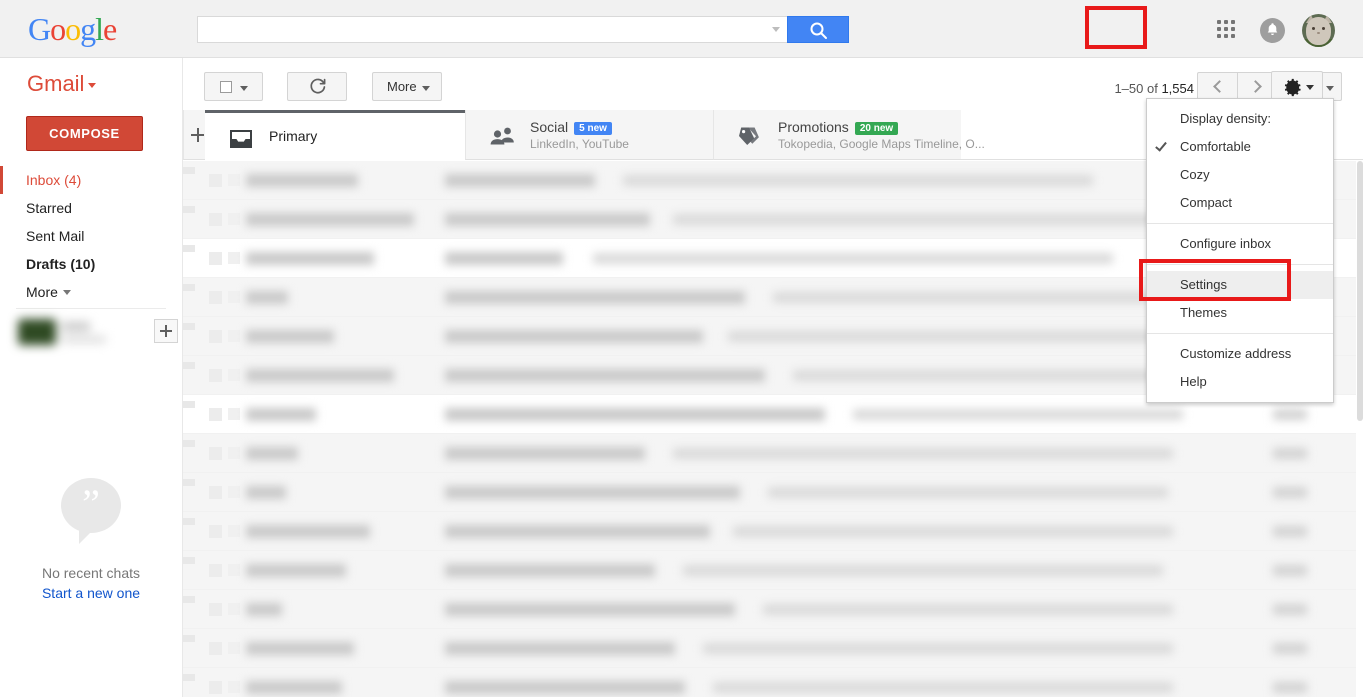  Describe the element at coordinates (317, 86) in the screenshot. I see `refresh-button` at that location.